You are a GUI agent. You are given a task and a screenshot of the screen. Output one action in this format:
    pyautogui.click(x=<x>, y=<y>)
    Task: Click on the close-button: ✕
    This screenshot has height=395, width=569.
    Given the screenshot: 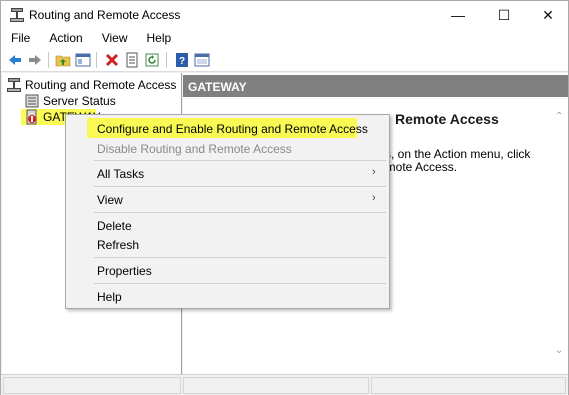 What is the action you would take?
    pyautogui.click(x=547, y=15)
    